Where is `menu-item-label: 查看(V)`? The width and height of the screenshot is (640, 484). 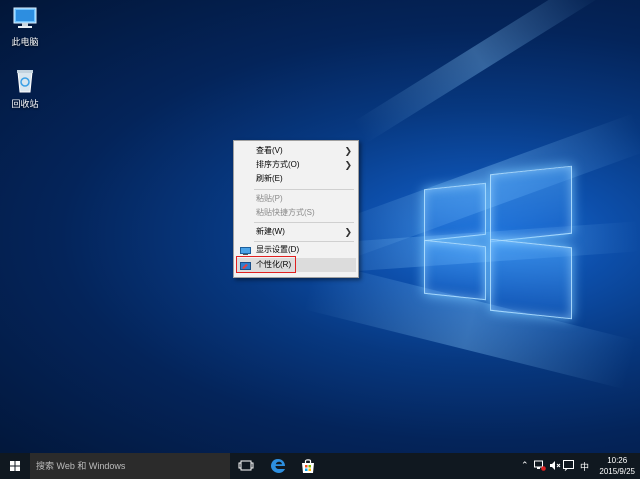
menu-item-label: 查看(V) is located at coordinates (269, 150).